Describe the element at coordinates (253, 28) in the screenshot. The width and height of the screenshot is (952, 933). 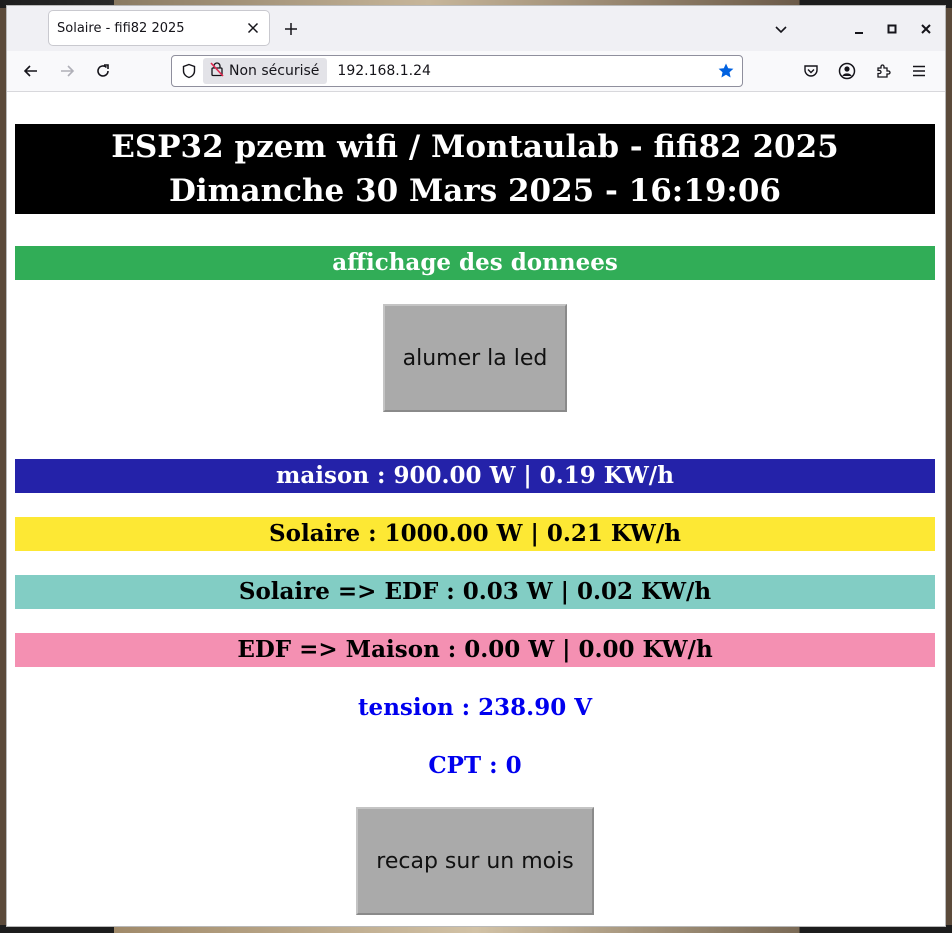
I see `close-tab-icon` at that location.